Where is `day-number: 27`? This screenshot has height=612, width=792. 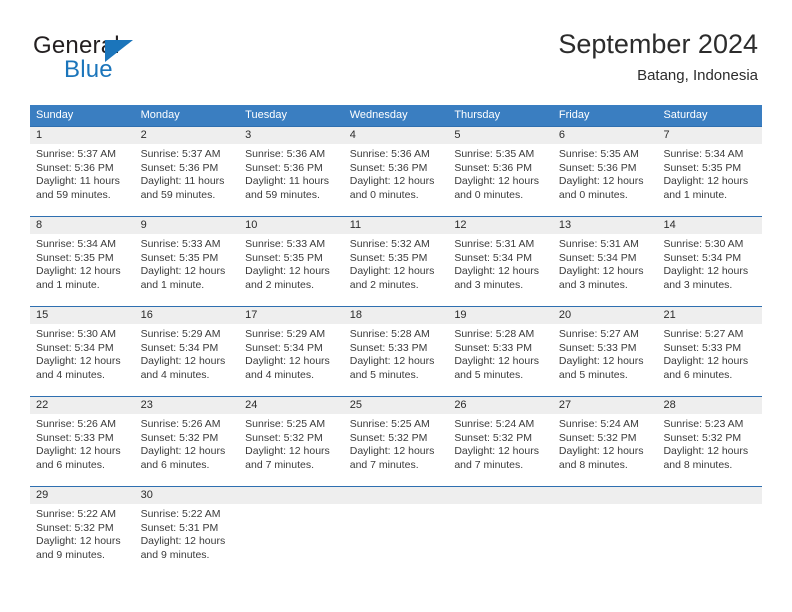
day-number: 27 is located at coordinates (605, 405).